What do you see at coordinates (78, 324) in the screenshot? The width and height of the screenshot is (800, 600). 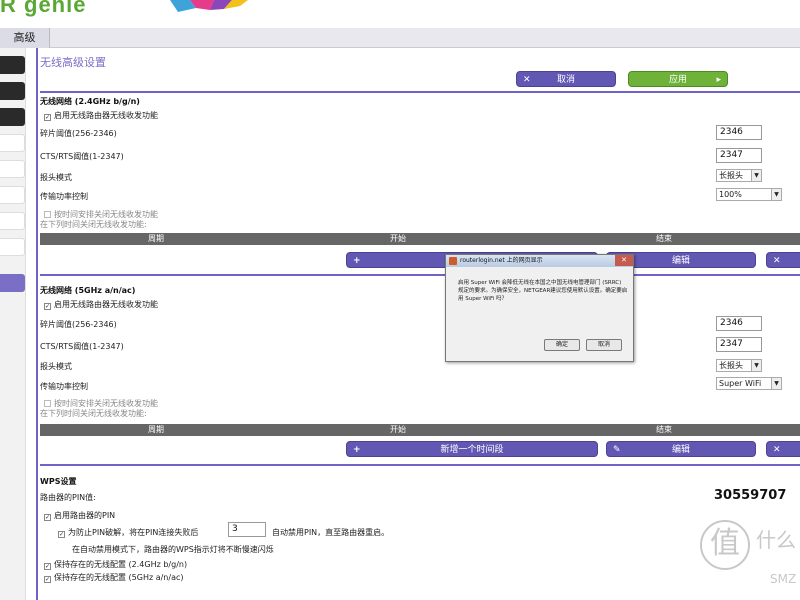 I see `band5-frag-label: 碎片阈值(256-2346)` at bounding box center [78, 324].